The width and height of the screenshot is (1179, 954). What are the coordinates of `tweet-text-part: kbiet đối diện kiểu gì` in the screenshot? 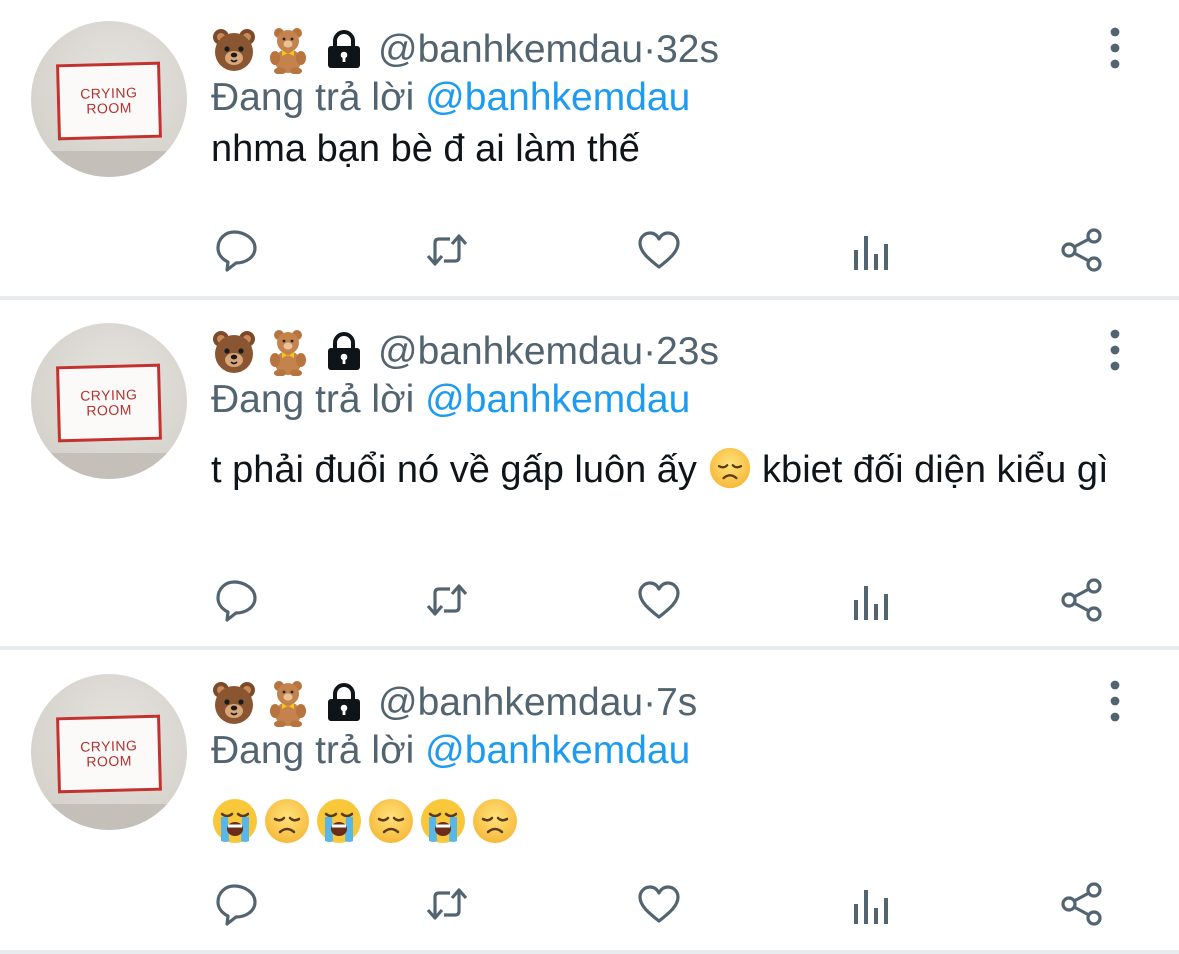 It's located at (930, 470).